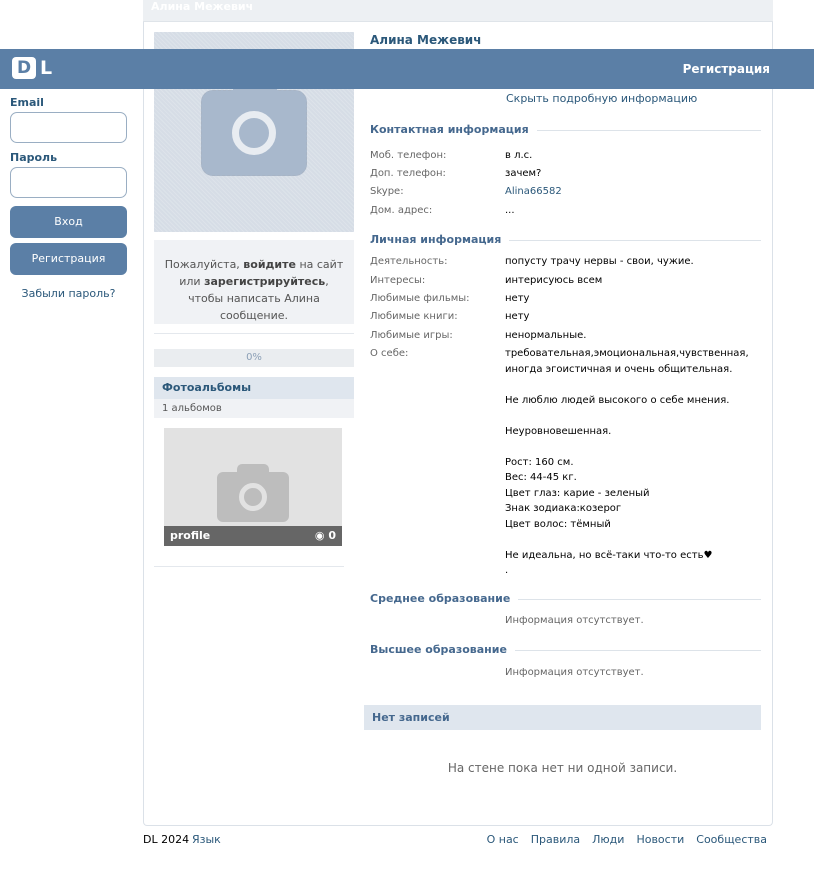 Image resolution: width=814 pixels, height=885 pixels. Describe the element at coordinates (458, 11) in the screenshot. I see `card-header: Алина Межевич` at that location.